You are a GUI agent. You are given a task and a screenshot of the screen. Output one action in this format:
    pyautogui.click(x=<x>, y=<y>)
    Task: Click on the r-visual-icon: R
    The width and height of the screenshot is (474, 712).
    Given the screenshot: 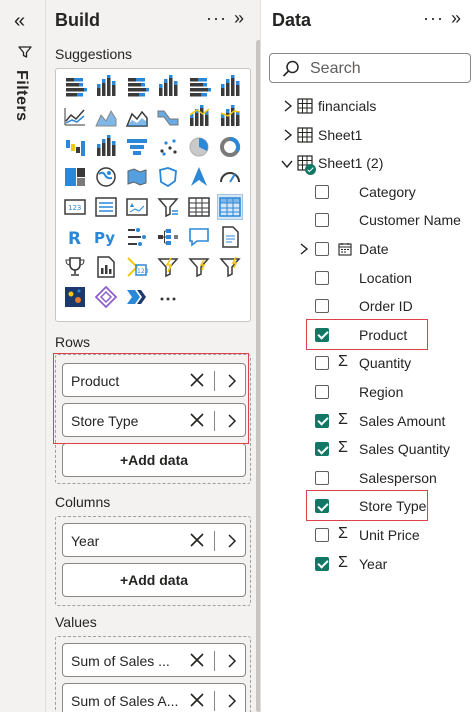 What is the action you would take?
    pyautogui.click(x=75, y=237)
    